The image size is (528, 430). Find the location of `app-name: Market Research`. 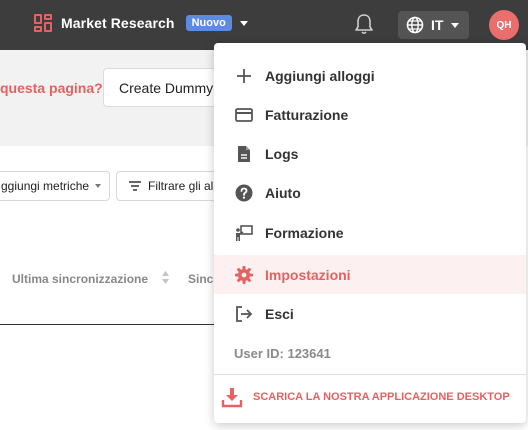

app-name: Market Research is located at coordinates (118, 23).